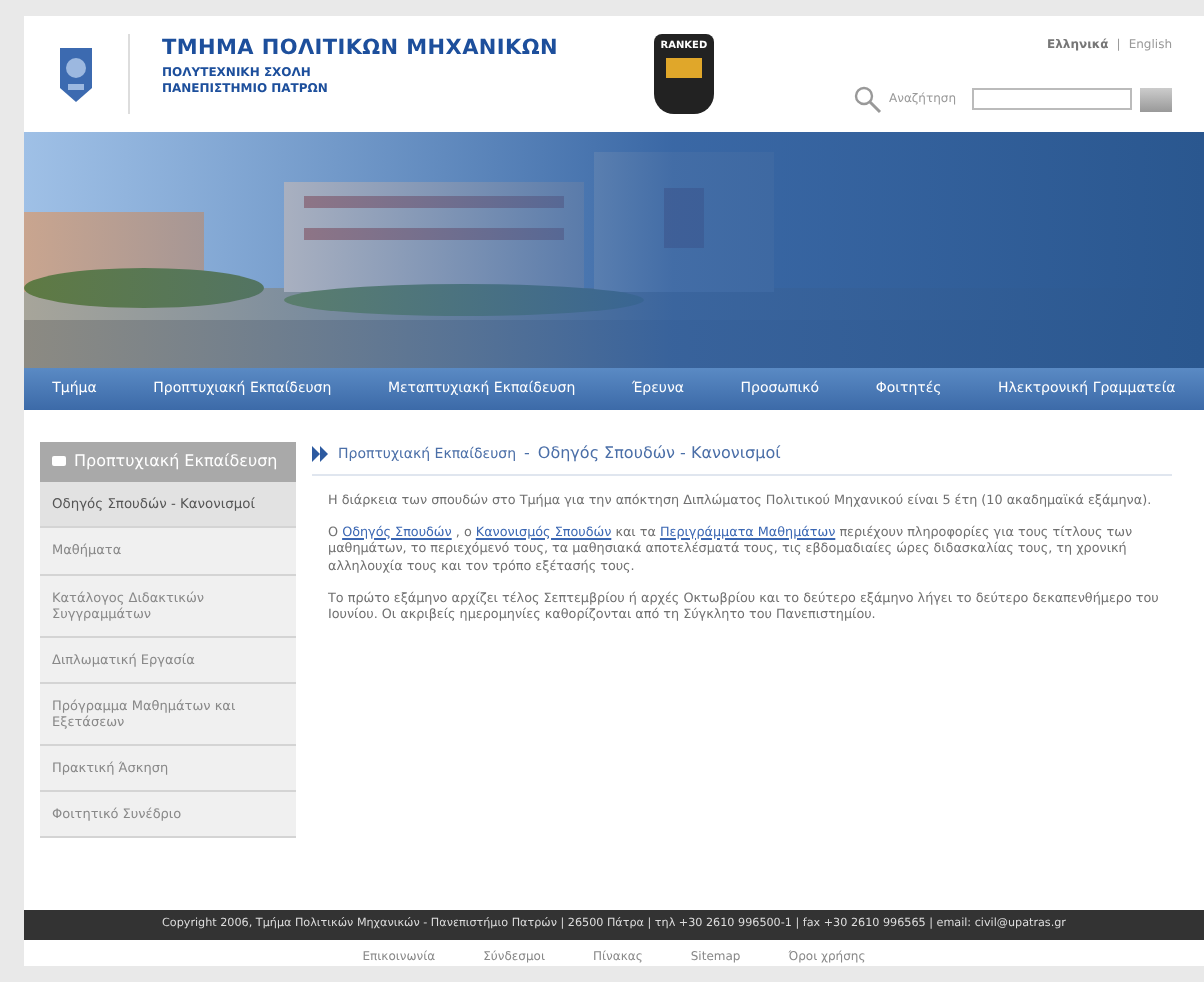 This screenshot has width=1204, height=982. Describe the element at coordinates (1052, 99) in the screenshot. I see `search-field` at that location.